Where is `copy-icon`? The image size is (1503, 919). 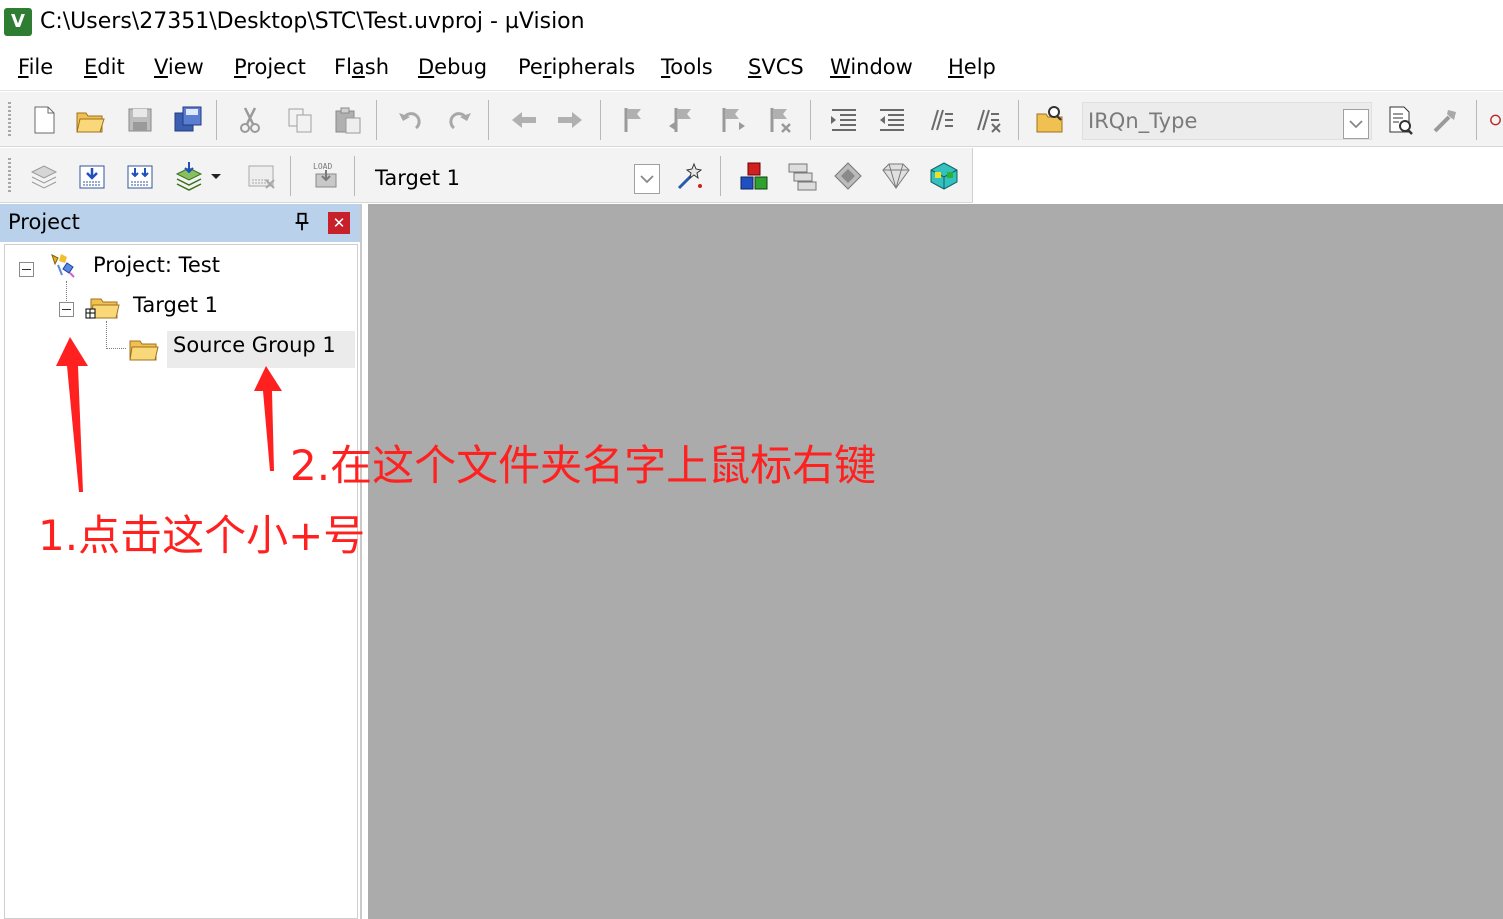 copy-icon is located at coordinates (300, 120).